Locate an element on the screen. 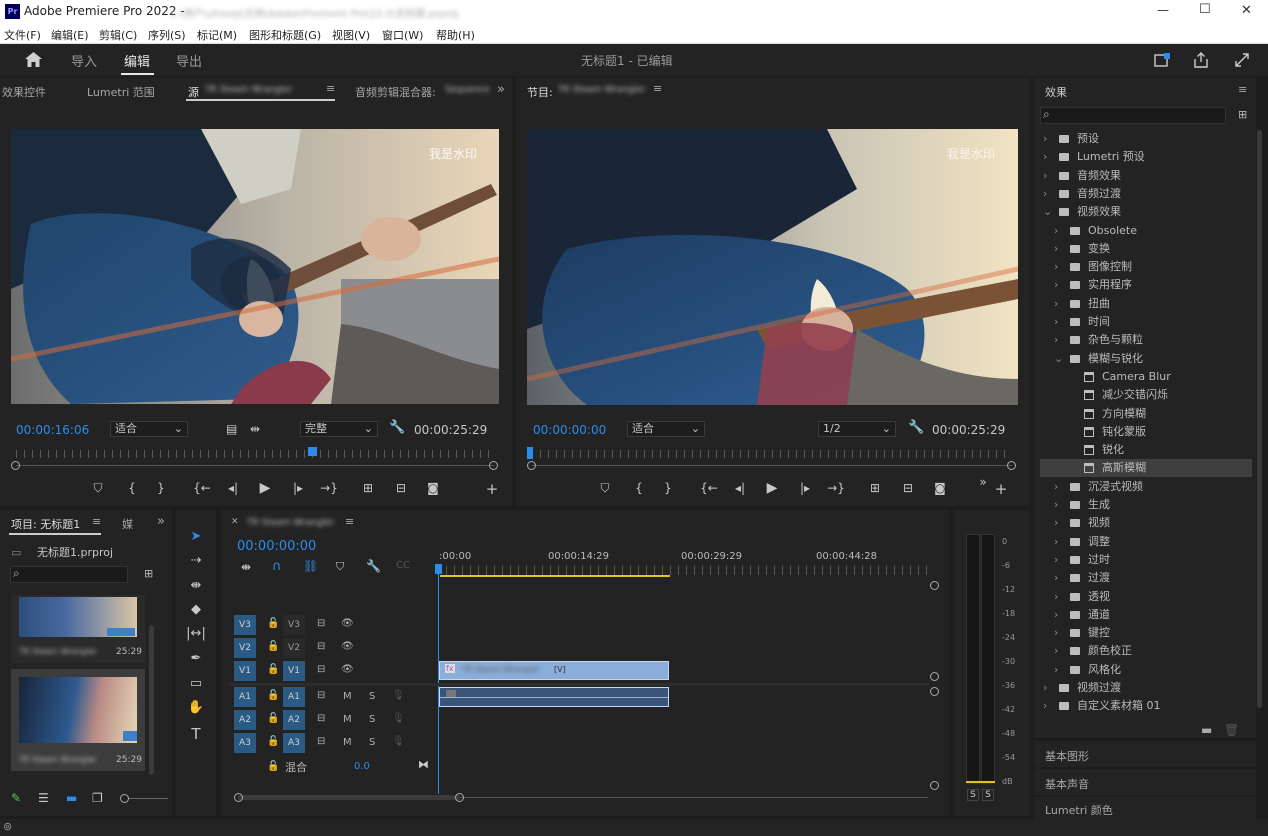 The height and width of the screenshot is (836, 1268). essential-graphics-title: 基本图形 is located at coordinates (1067, 756).